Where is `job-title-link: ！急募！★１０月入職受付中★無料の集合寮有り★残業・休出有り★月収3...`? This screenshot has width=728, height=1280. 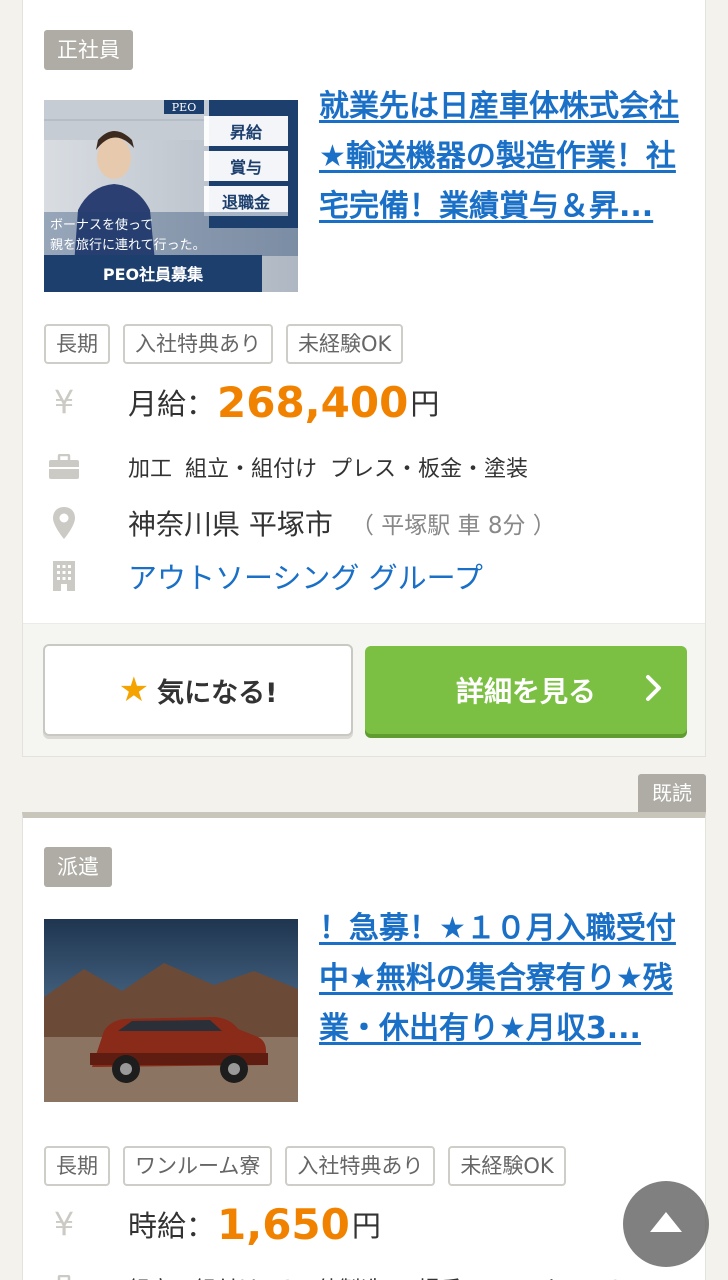 job-title-link: ！急募！★１０月入職受付中★無料の集合寮有り★残業・休出有り★月収3... is located at coordinates (504, 979).